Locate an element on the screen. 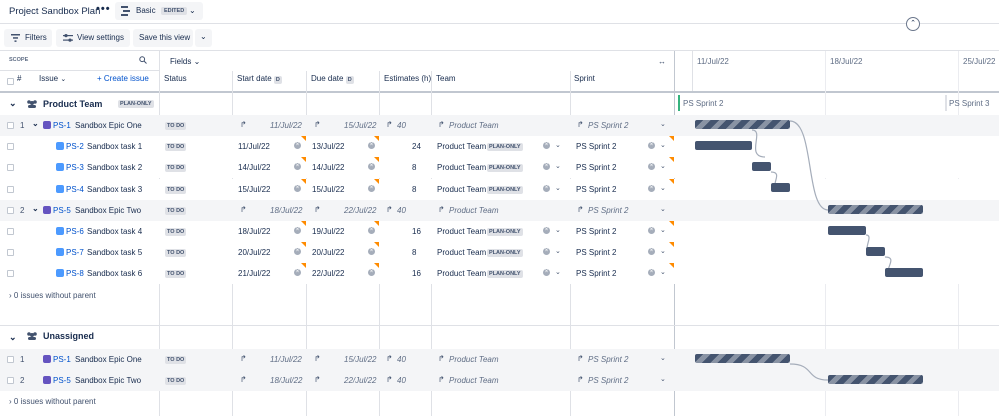 Image resolution: width=999 pixels, height=416 pixels. group-header: ⌄ Unassigned is located at coordinates (337, 338).